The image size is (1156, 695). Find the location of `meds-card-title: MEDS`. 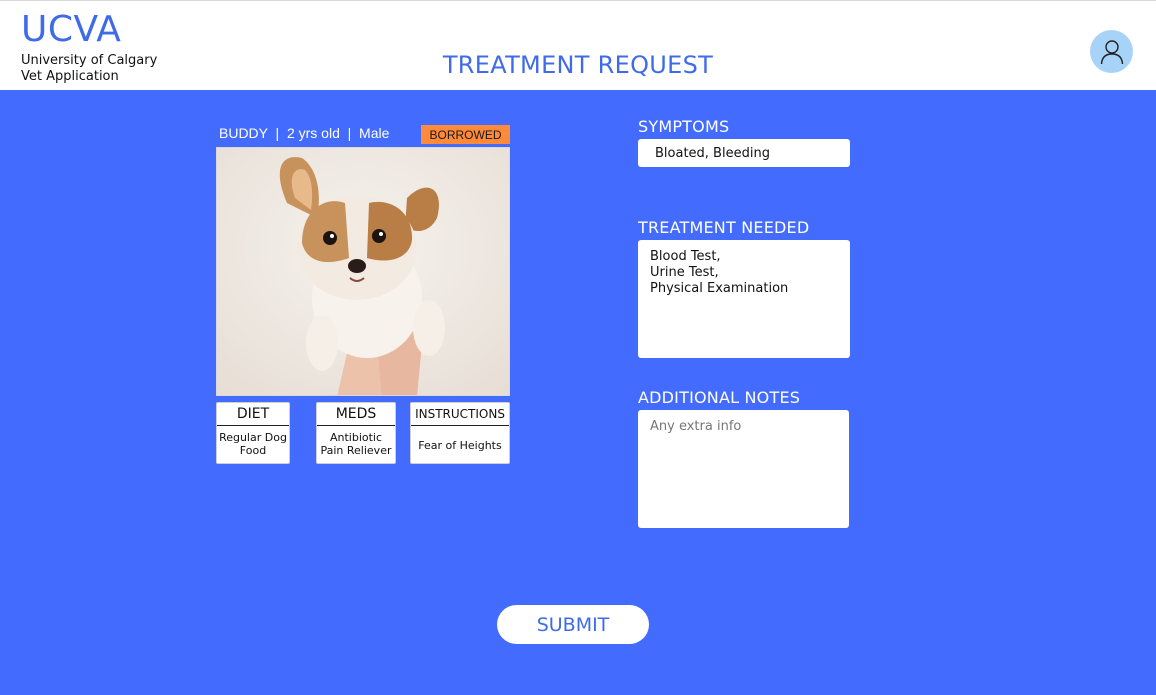

meds-card-title: MEDS is located at coordinates (356, 414).